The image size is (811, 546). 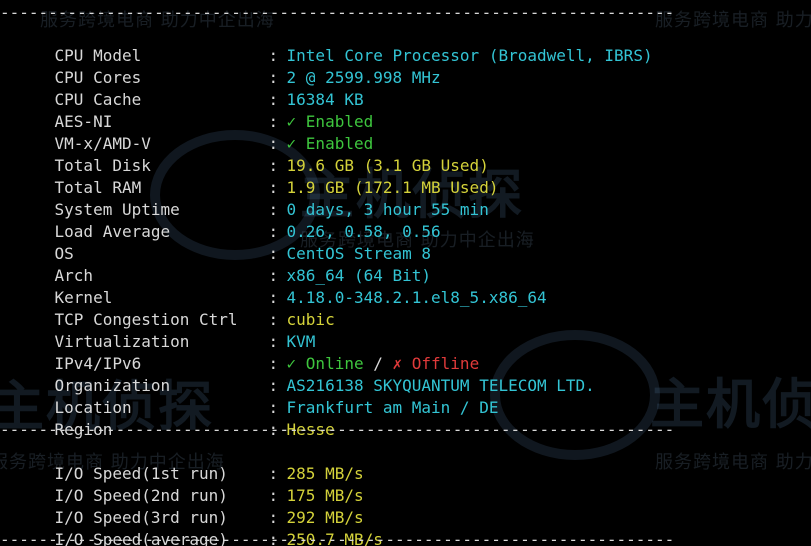 I want to click on io-row-average: I/O Speed(average):250.7 MB/s, so click(x=199, y=526).